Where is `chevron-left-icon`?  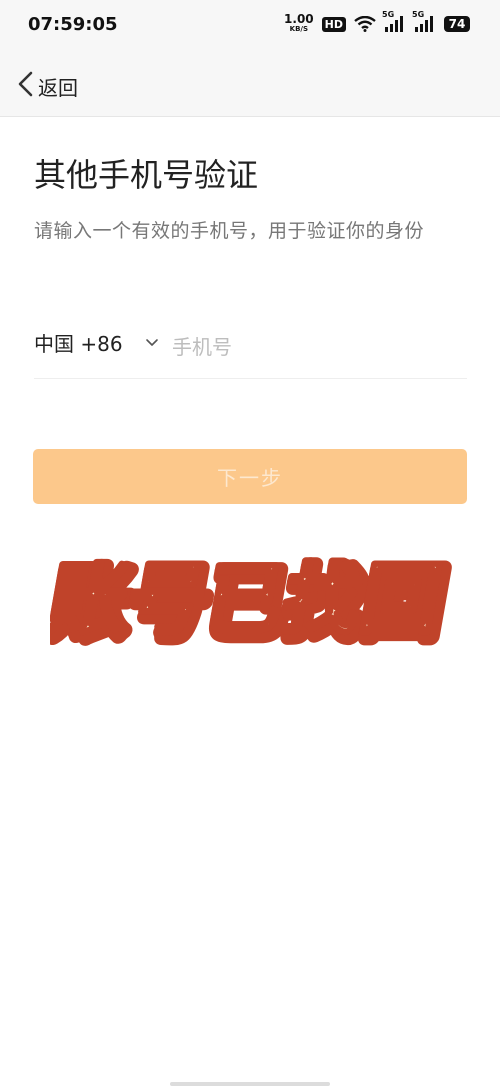
chevron-left-icon is located at coordinates (25, 86).